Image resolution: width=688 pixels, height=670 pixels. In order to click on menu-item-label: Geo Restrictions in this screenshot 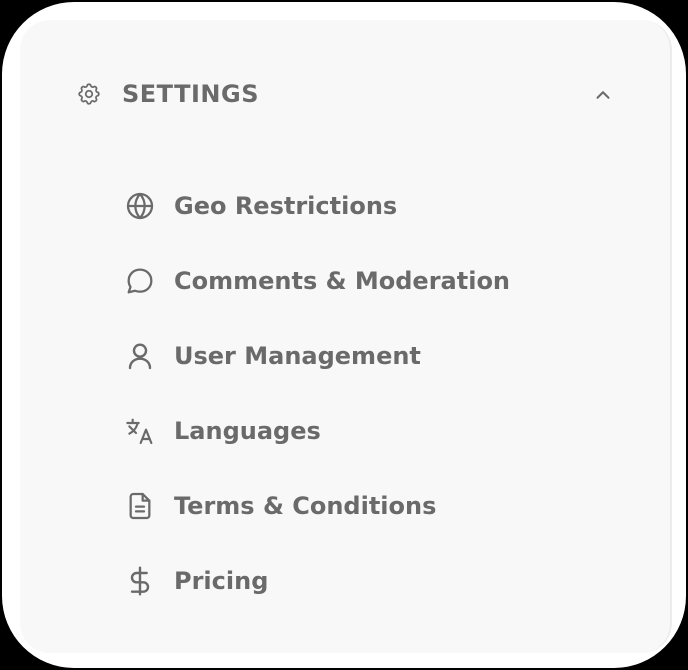, I will do `click(286, 205)`.